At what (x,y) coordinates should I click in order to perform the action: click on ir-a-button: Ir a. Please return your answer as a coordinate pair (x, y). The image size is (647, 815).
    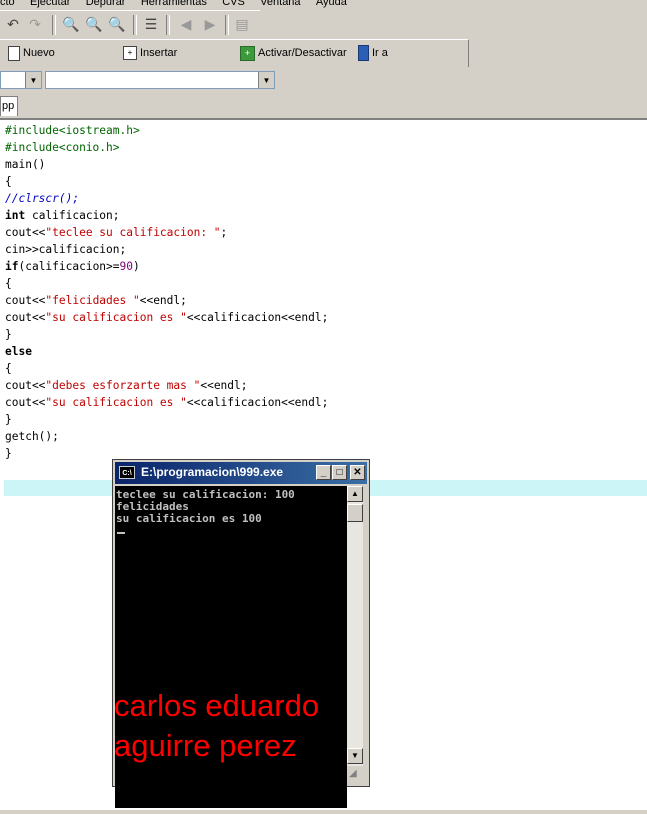
    Looking at the image, I should click on (373, 53).